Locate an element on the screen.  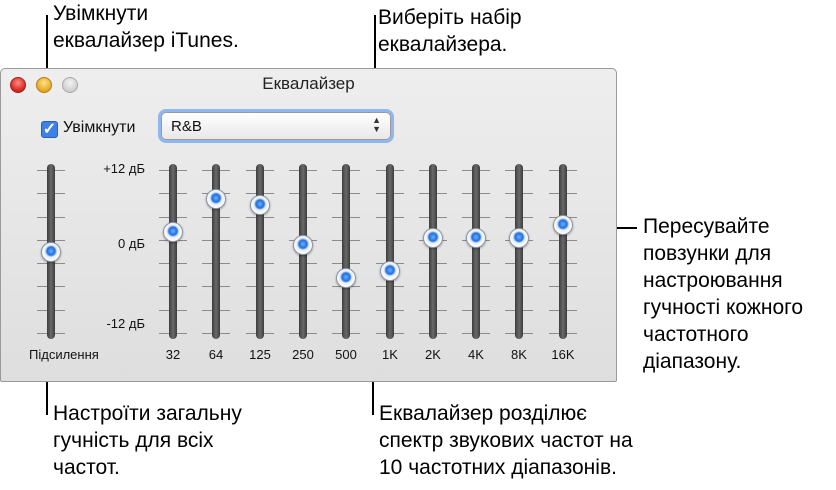
enable-checkbox: ✓ is located at coordinates (49, 129).